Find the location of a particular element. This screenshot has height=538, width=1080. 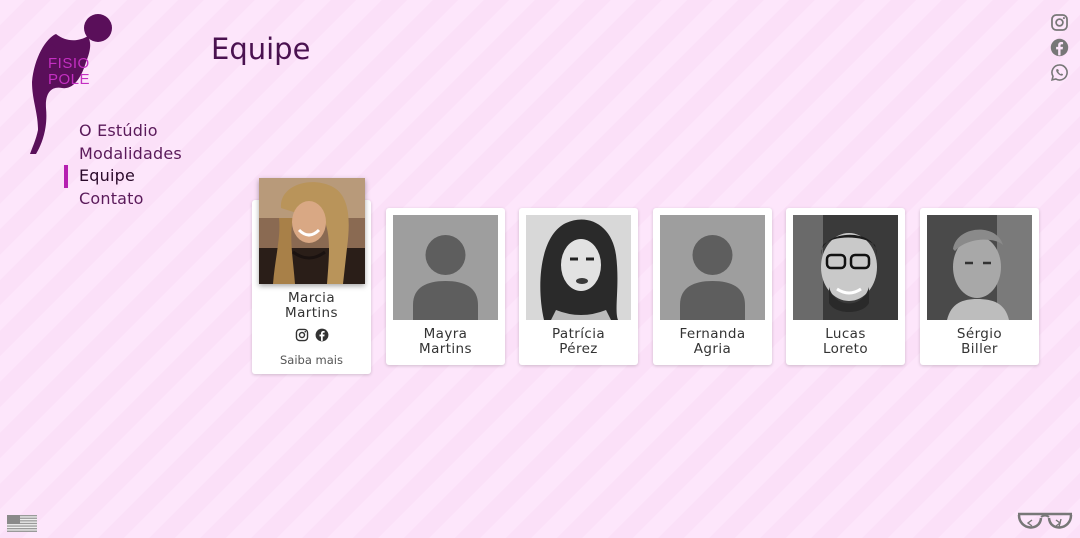

nav-item-contato: Contato is located at coordinates (123, 199).